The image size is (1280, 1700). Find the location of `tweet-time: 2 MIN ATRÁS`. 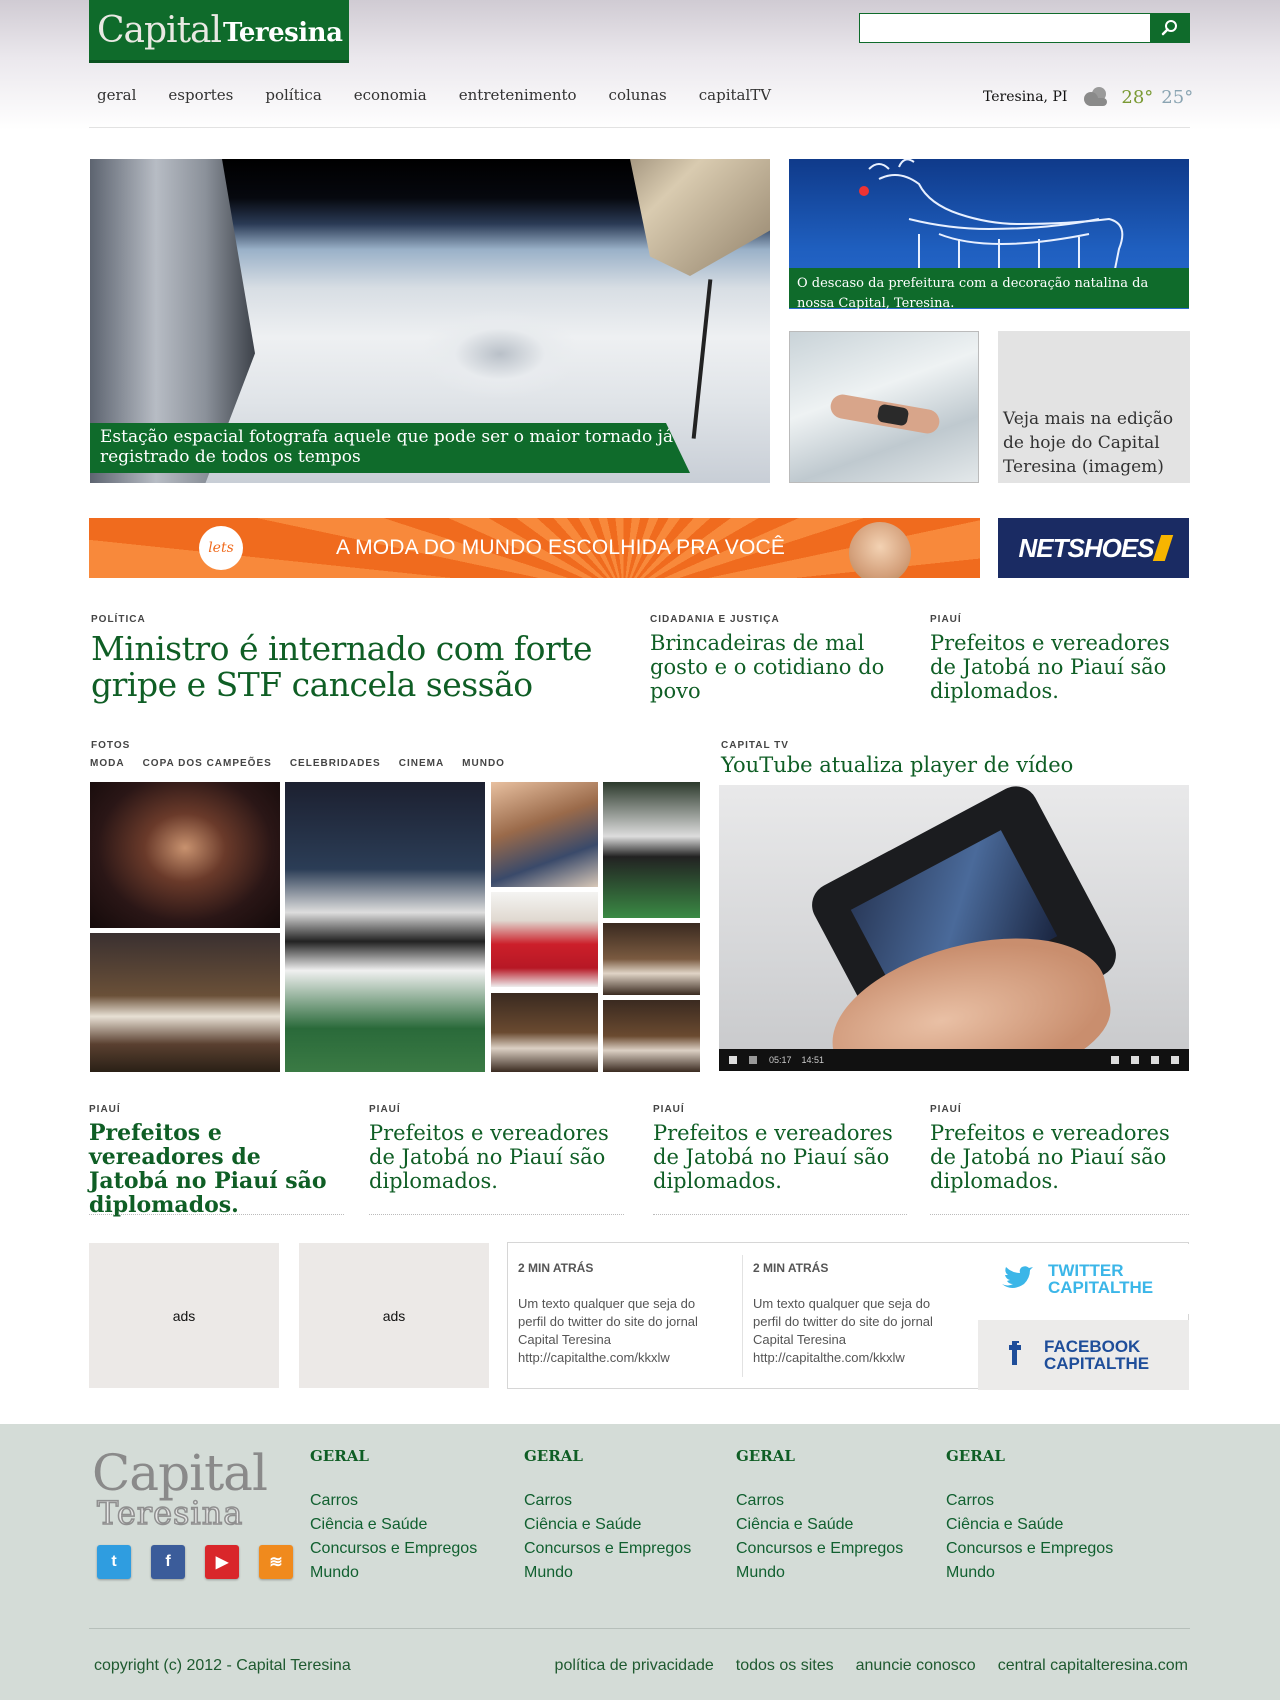

tweet-time: 2 MIN ATRÁS is located at coordinates (791, 1268).